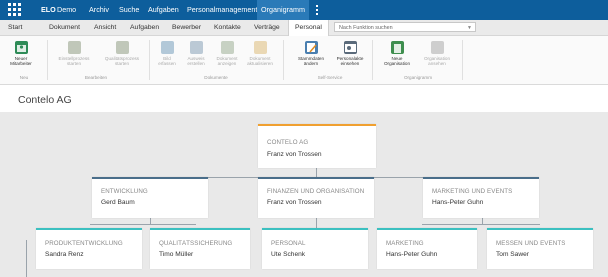 Image resolution: width=608 pixels, height=277 pixels. I want to click on org-unit-title: MARKETING, so click(405, 243).